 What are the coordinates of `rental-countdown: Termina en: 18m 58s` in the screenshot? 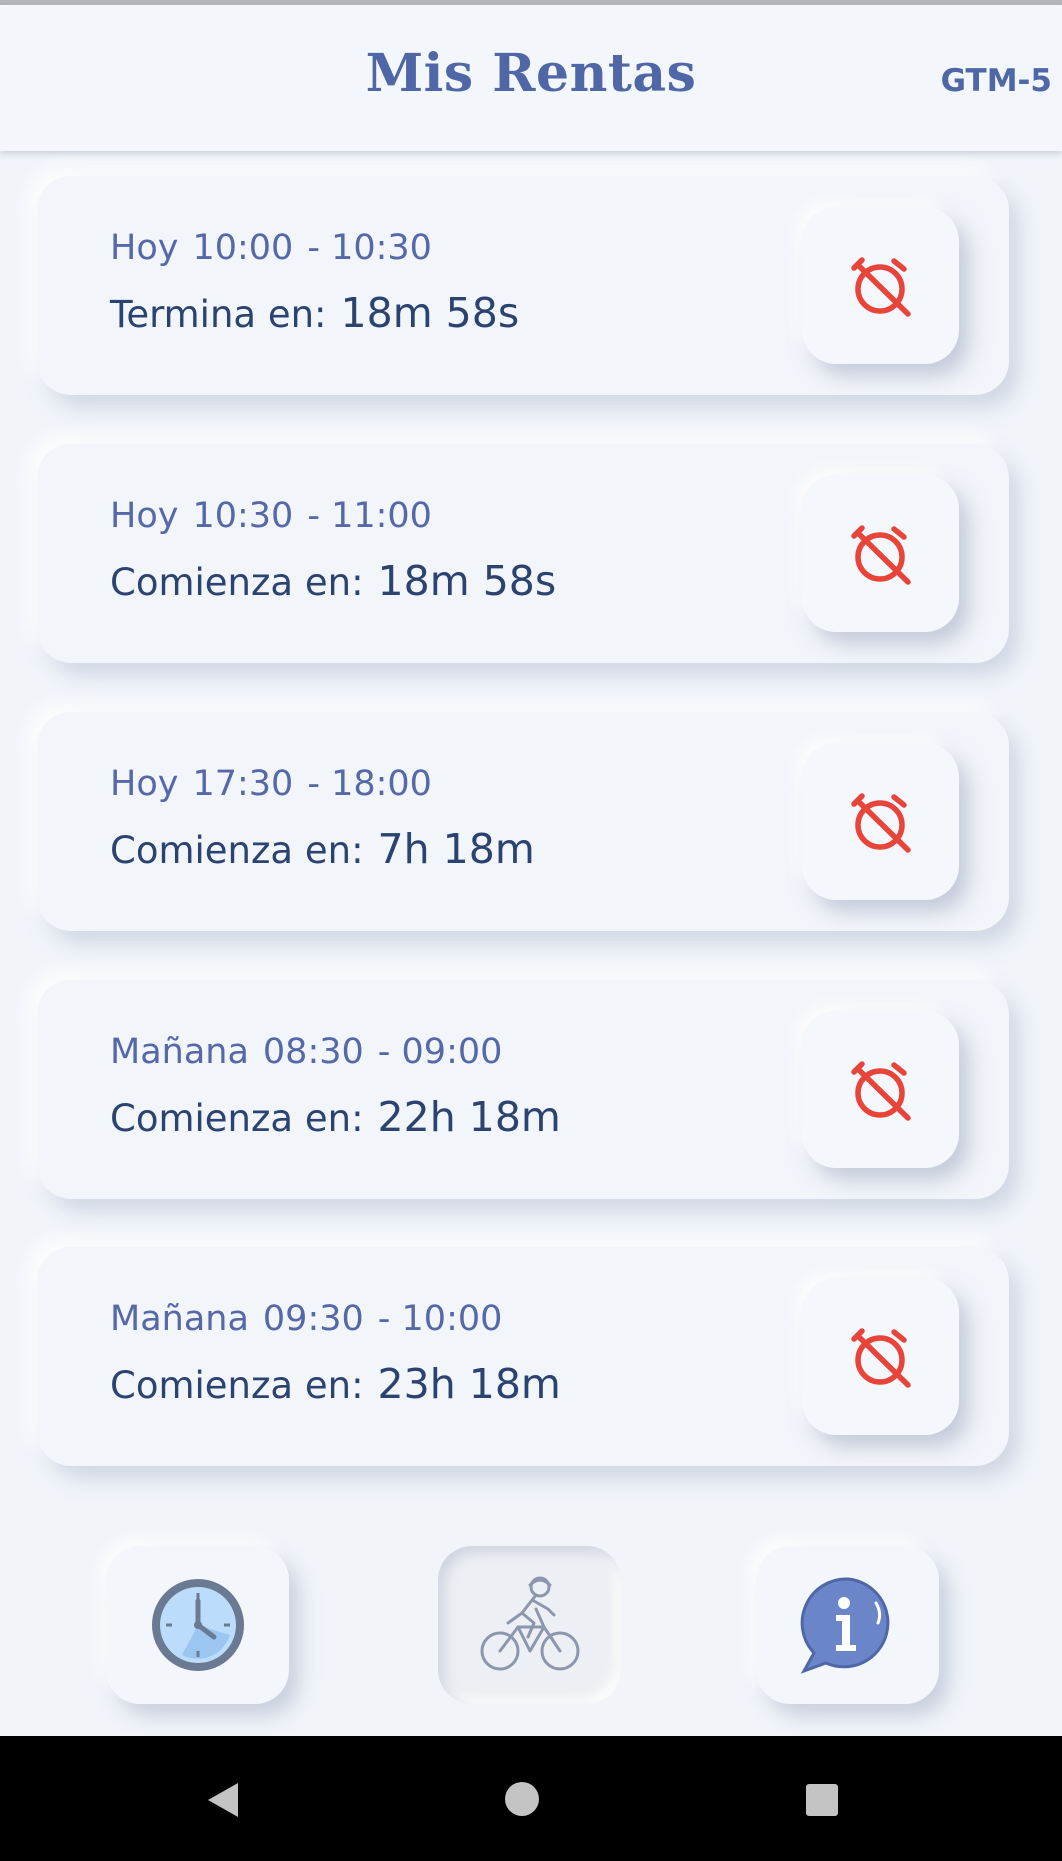 It's located at (314, 313).